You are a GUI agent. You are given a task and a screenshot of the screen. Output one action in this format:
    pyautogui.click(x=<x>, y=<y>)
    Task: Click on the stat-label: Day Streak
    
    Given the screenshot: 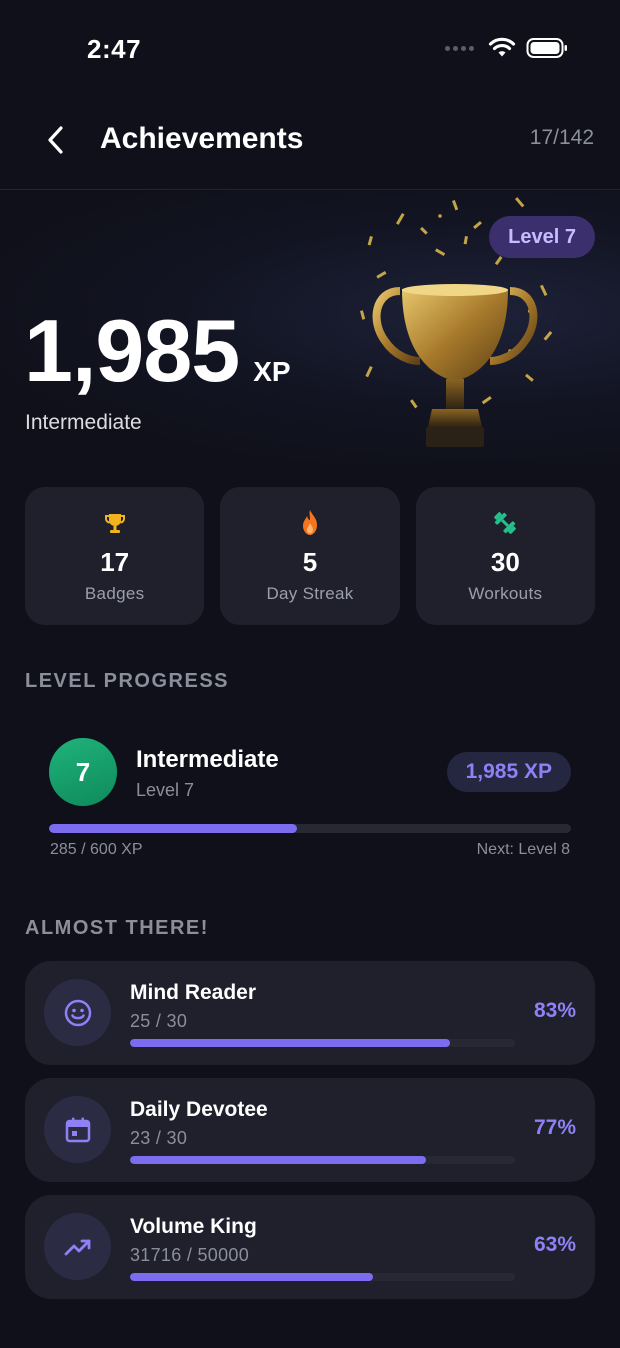 What is the action you would take?
    pyautogui.click(x=310, y=593)
    